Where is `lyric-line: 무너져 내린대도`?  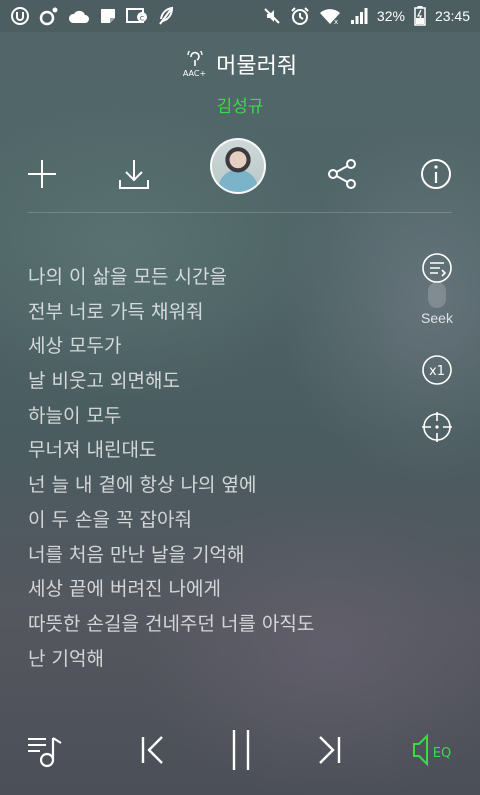 lyric-line: 무너져 내린대도 is located at coordinates (92, 450).